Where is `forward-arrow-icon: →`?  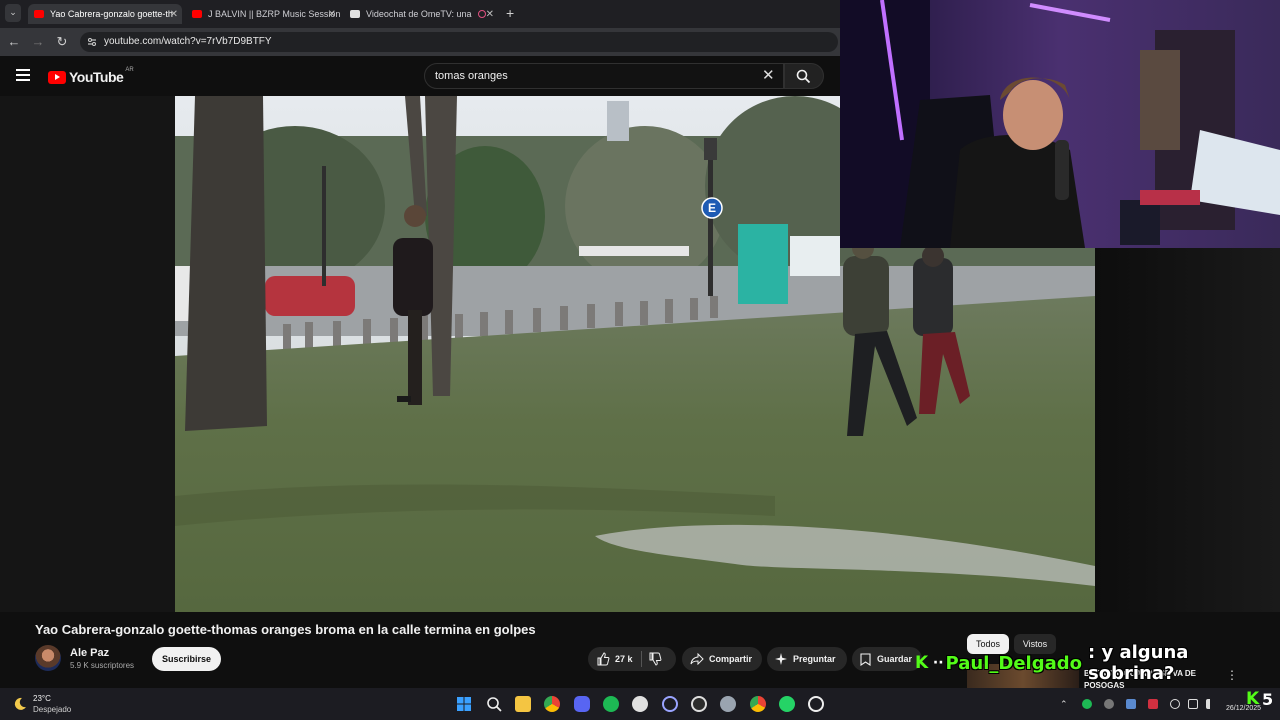 forward-arrow-icon: → is located at coordinates (38, 41).